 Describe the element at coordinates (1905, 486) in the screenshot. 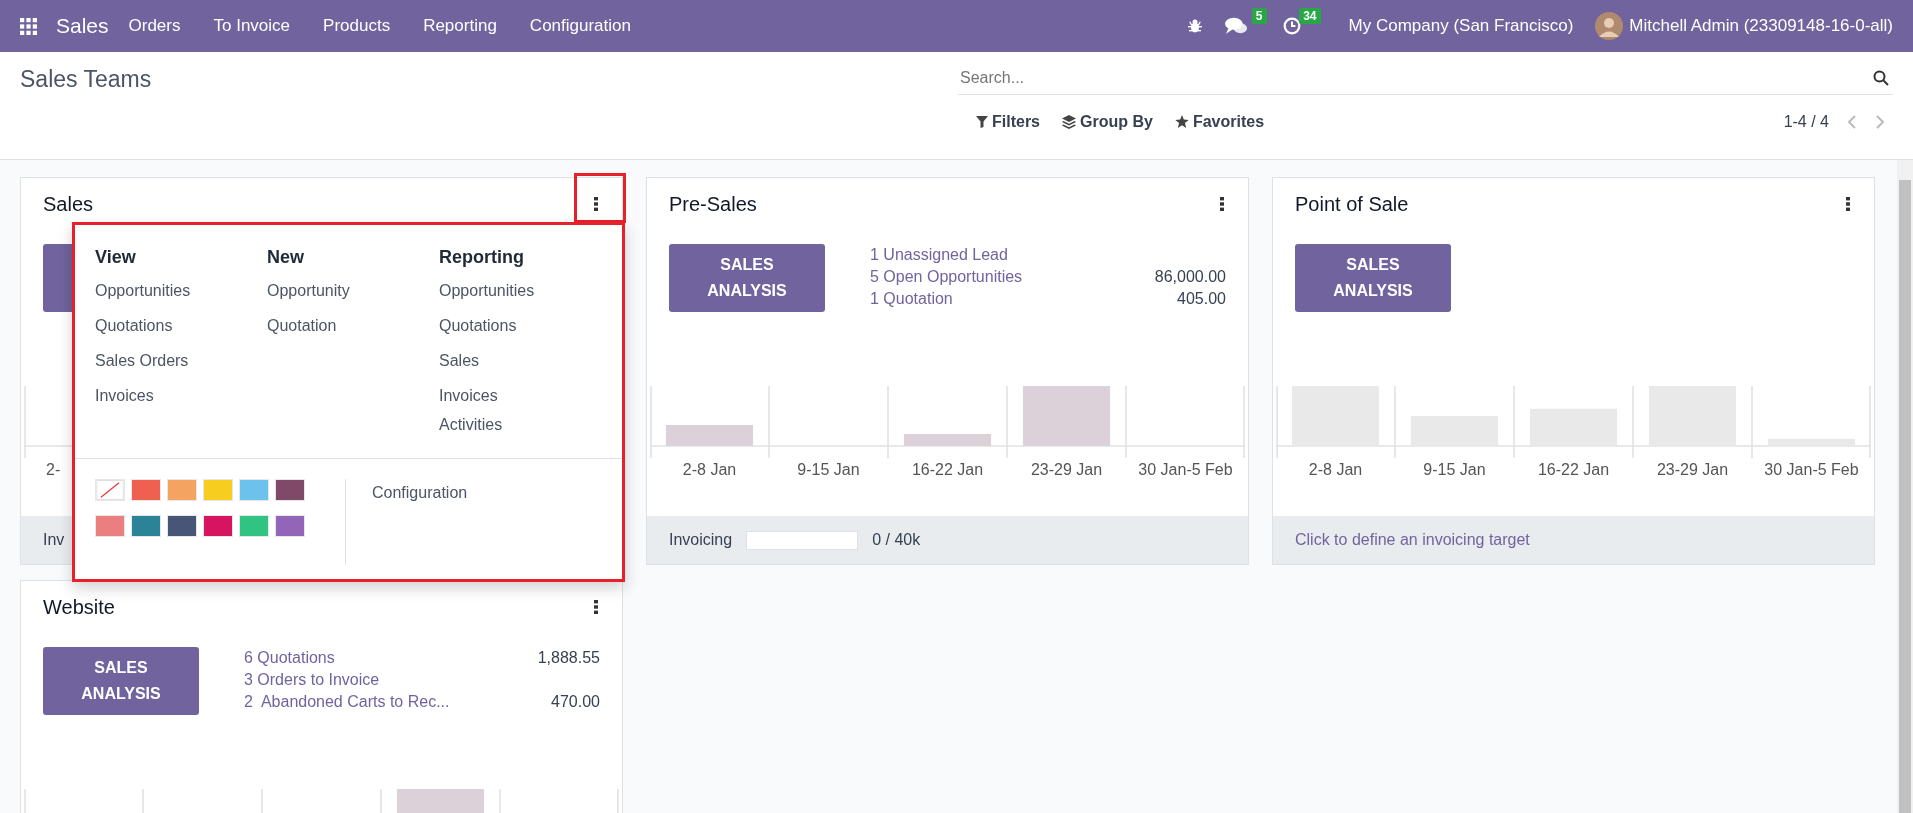

I see `scrollbar` at that location.